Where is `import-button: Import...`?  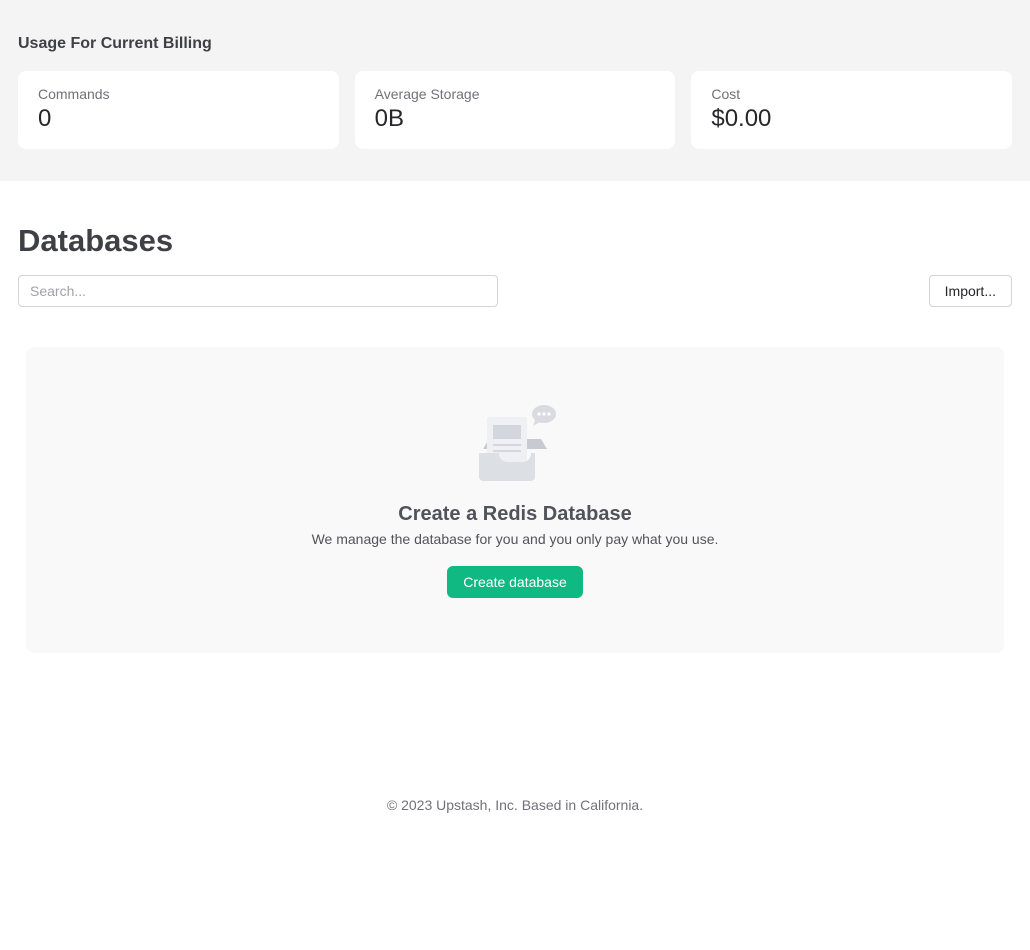
import-button: Import... is located at coordinates (970, 291).